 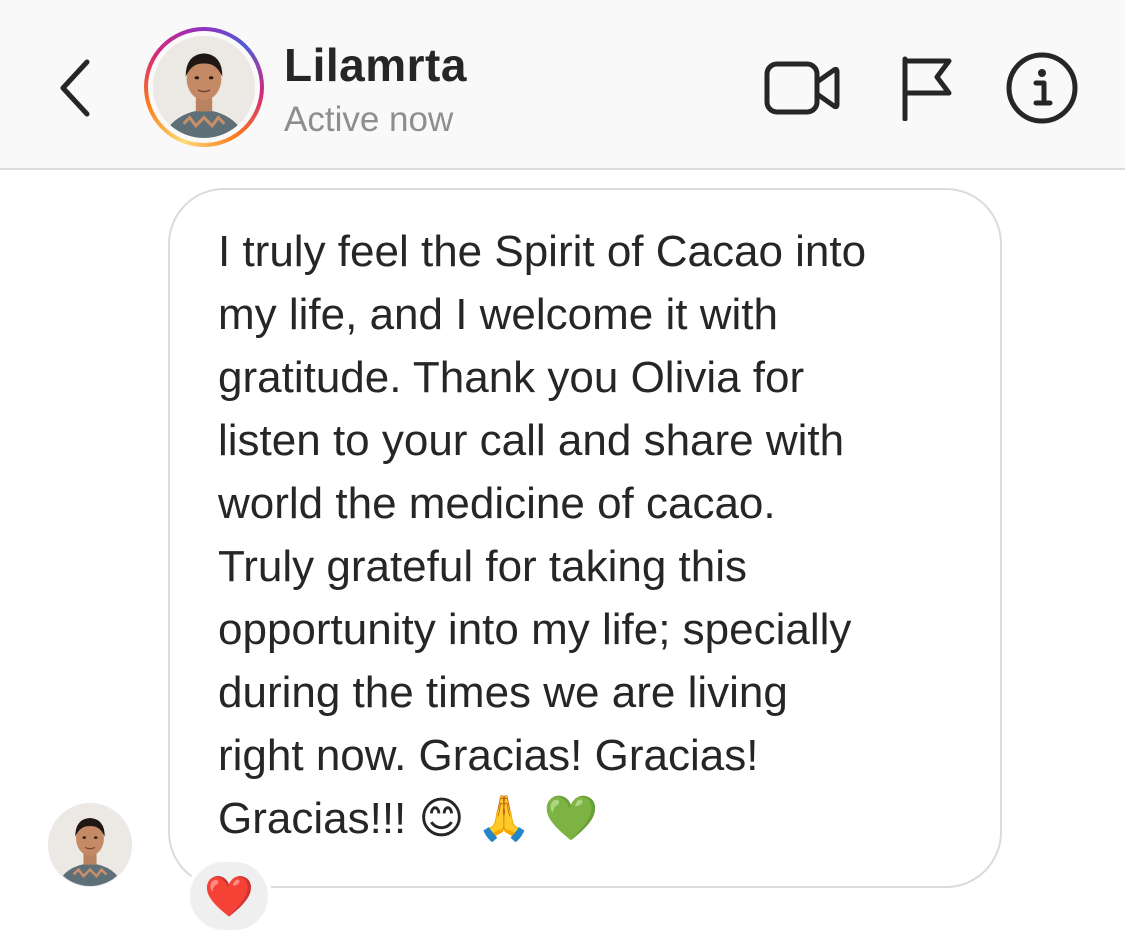 I want to click on username: Lilamrta, so click(x=375, y=65).